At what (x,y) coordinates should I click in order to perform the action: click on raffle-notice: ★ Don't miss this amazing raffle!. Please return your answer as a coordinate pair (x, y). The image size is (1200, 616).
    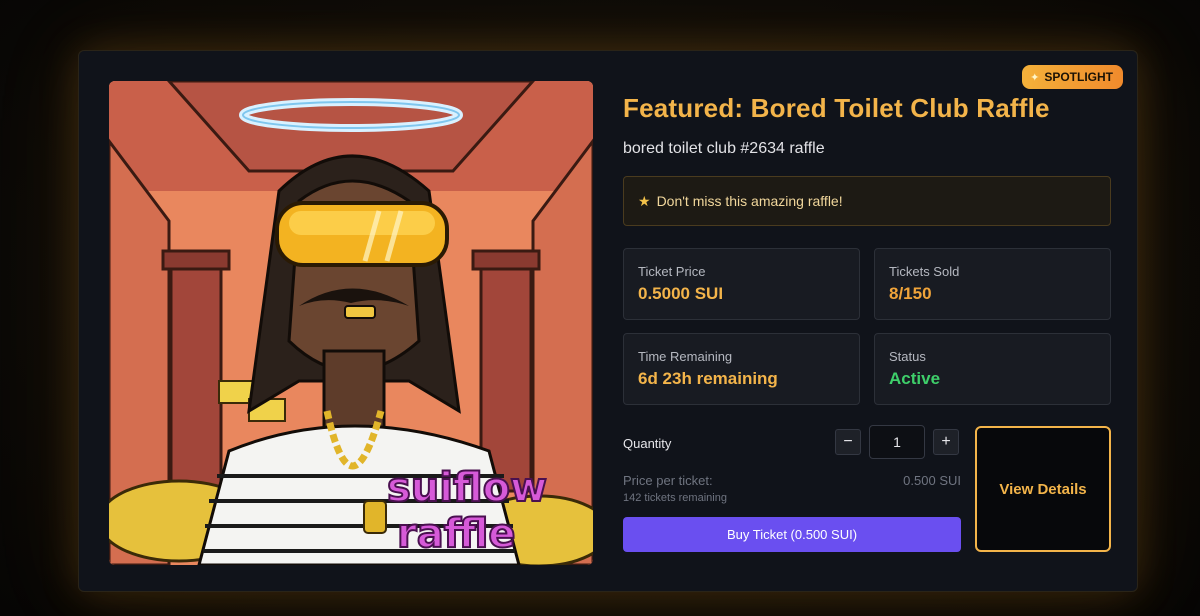
    Looking at the image, I should click on (867, 201).